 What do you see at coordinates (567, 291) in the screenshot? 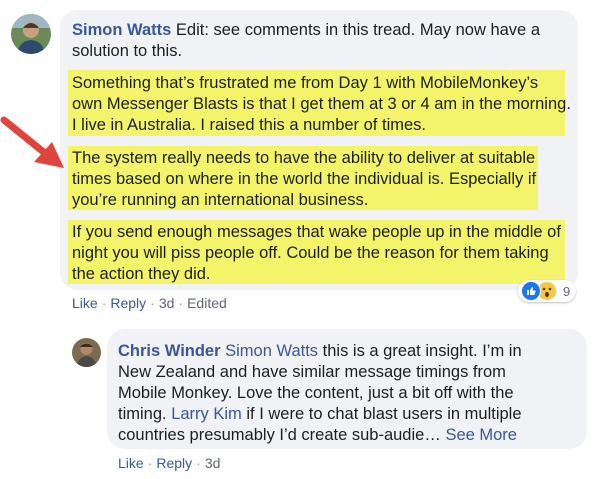
I see `reaction-count: 9` at bounding box center [567, 291].